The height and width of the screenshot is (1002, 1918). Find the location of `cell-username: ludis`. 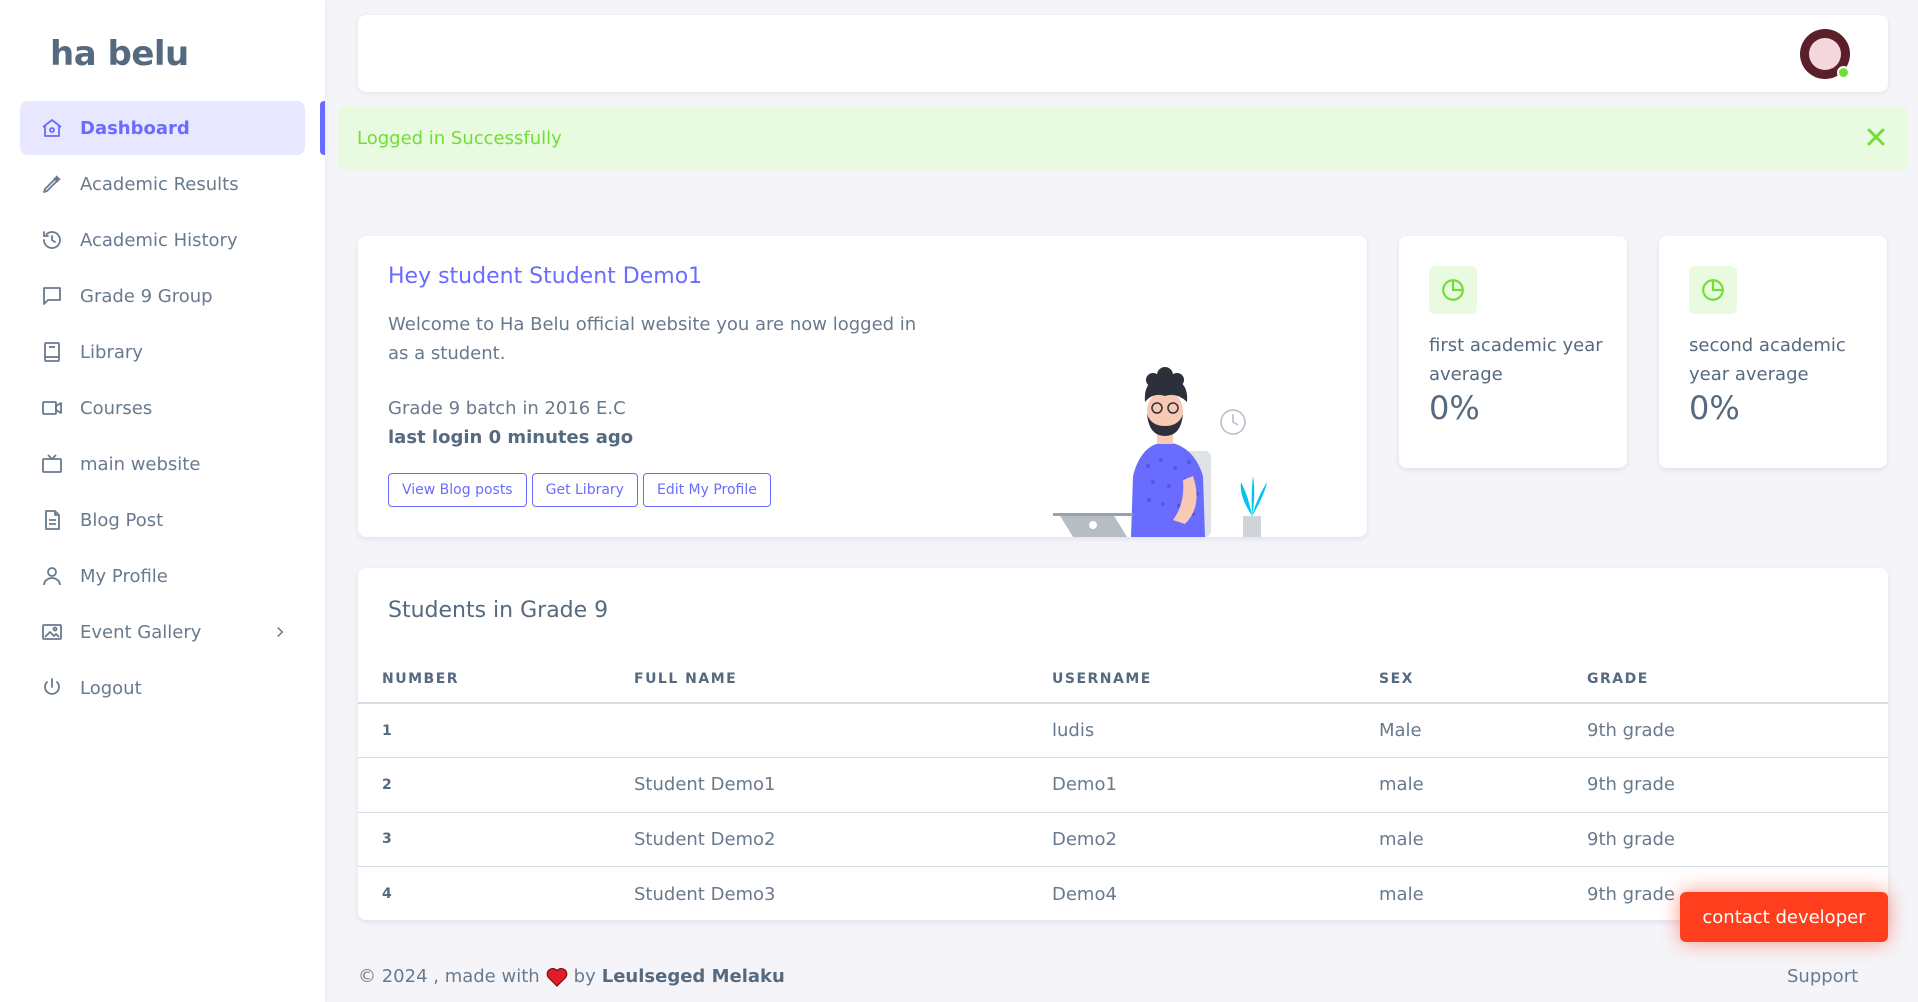

cell-username: ludis is located at coordinates (1215, 730).